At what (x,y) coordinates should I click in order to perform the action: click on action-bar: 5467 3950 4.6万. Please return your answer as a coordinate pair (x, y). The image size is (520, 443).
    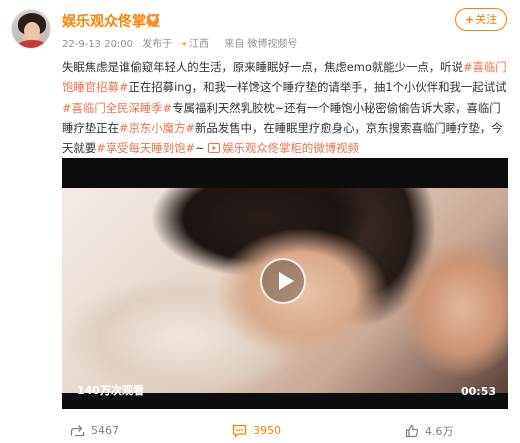
    Looking at the image, I should click on (260, 430).